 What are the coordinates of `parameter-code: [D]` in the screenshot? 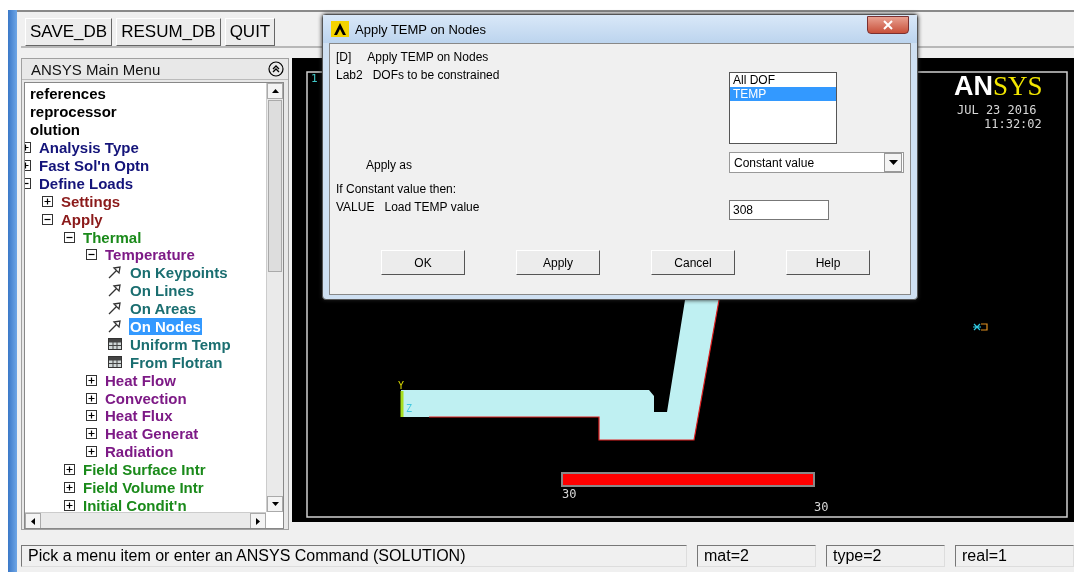 It's located at (344, 57).